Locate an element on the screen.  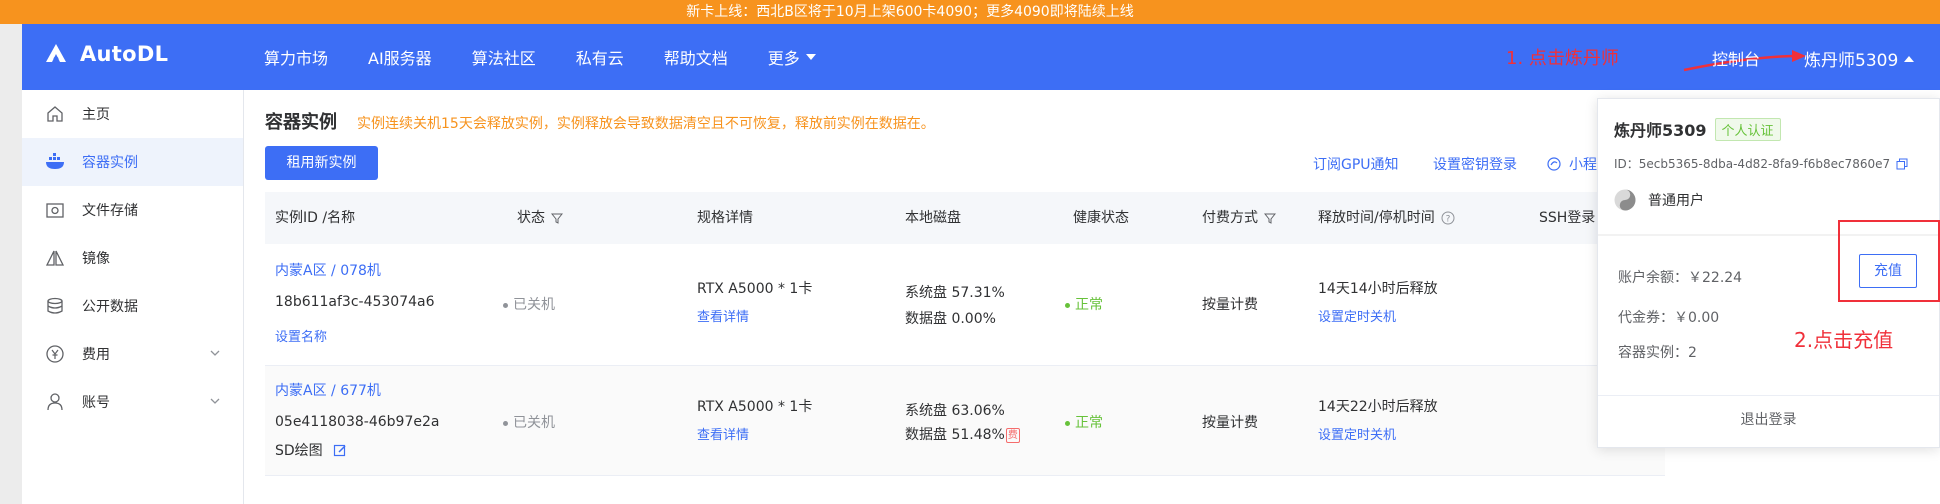
health-dot is located at coordinates (1067, 305).